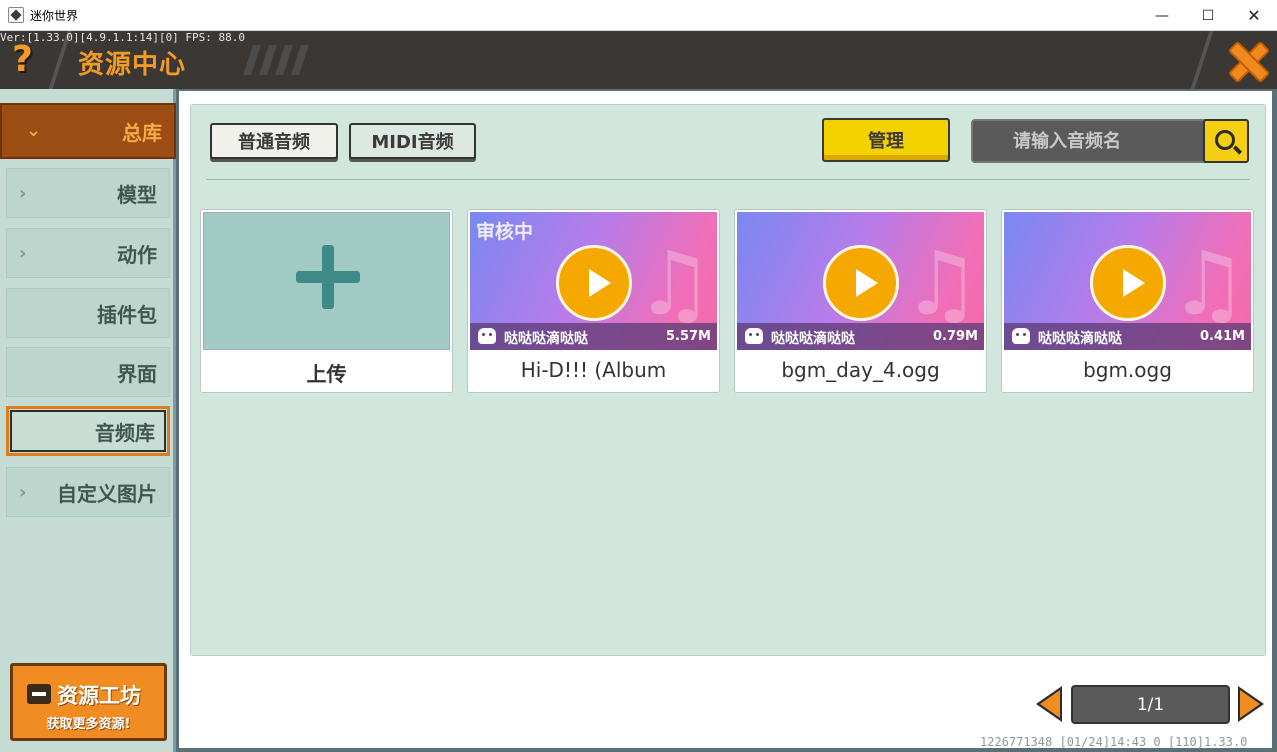  Describe the element at coordinates (326, 374) in the screenshot. I see `card-name: 上传` at that location.